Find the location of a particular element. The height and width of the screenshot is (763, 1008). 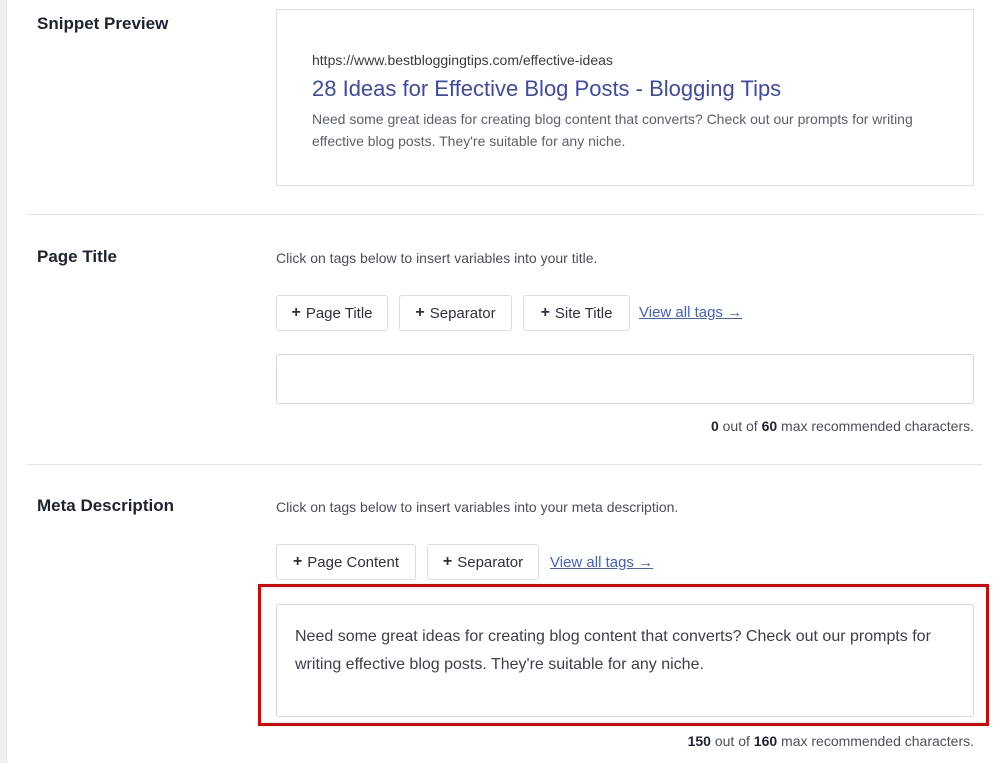

tag-label: Page Title is located at coordinates (339, 313).